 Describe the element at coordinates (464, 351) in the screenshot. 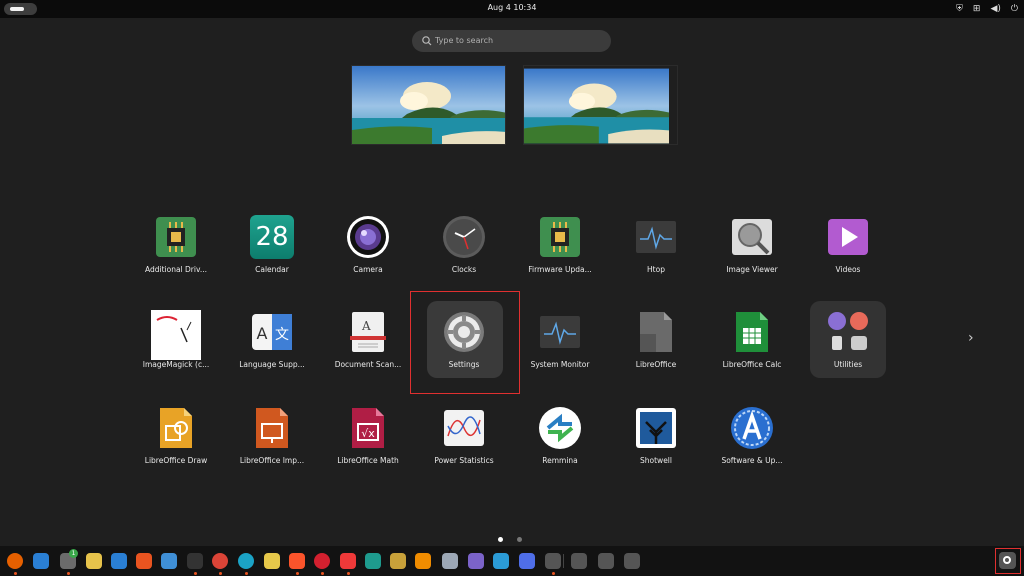

I see `app-settings: Settings` at that location.